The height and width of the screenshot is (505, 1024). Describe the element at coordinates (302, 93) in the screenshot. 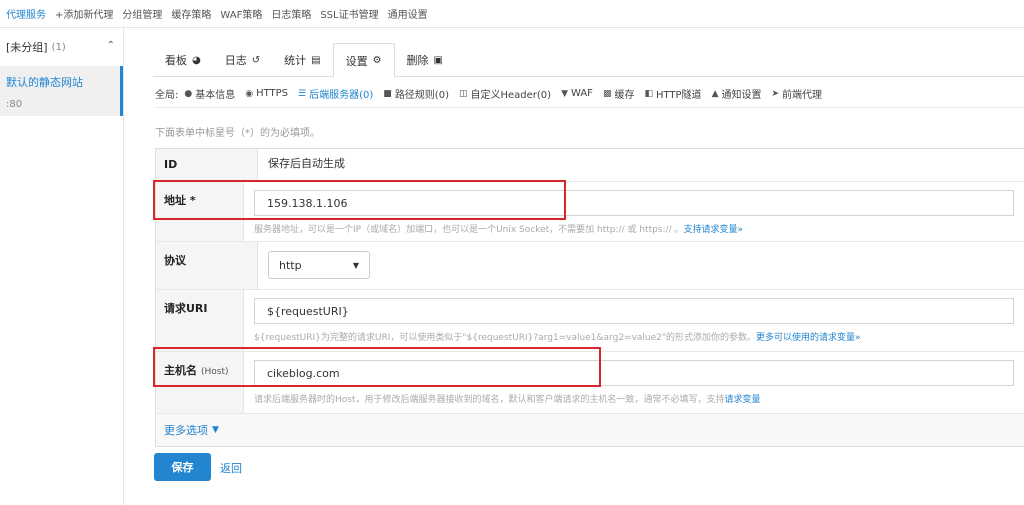

I see `server-icon: ☰` at that location.